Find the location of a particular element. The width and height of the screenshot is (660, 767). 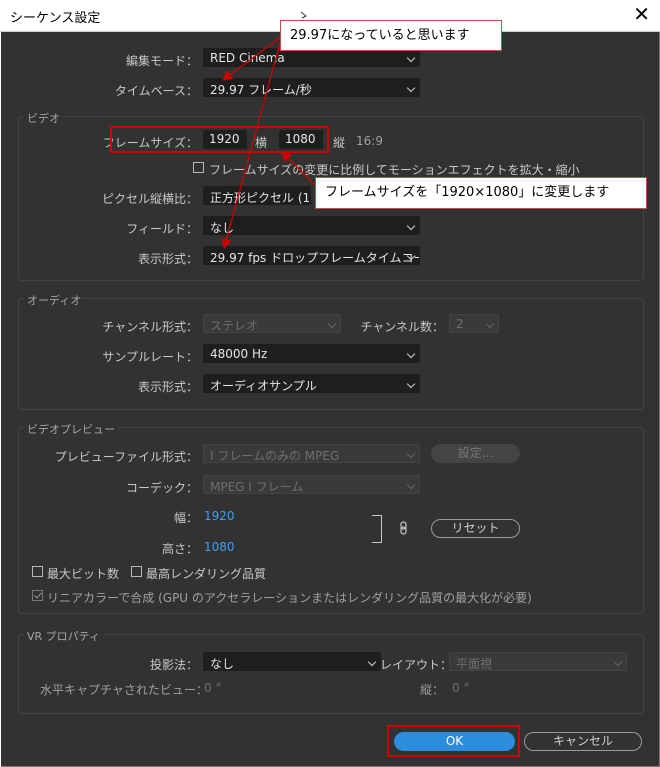

projection-value: なし is located at coordinates (222, 664).